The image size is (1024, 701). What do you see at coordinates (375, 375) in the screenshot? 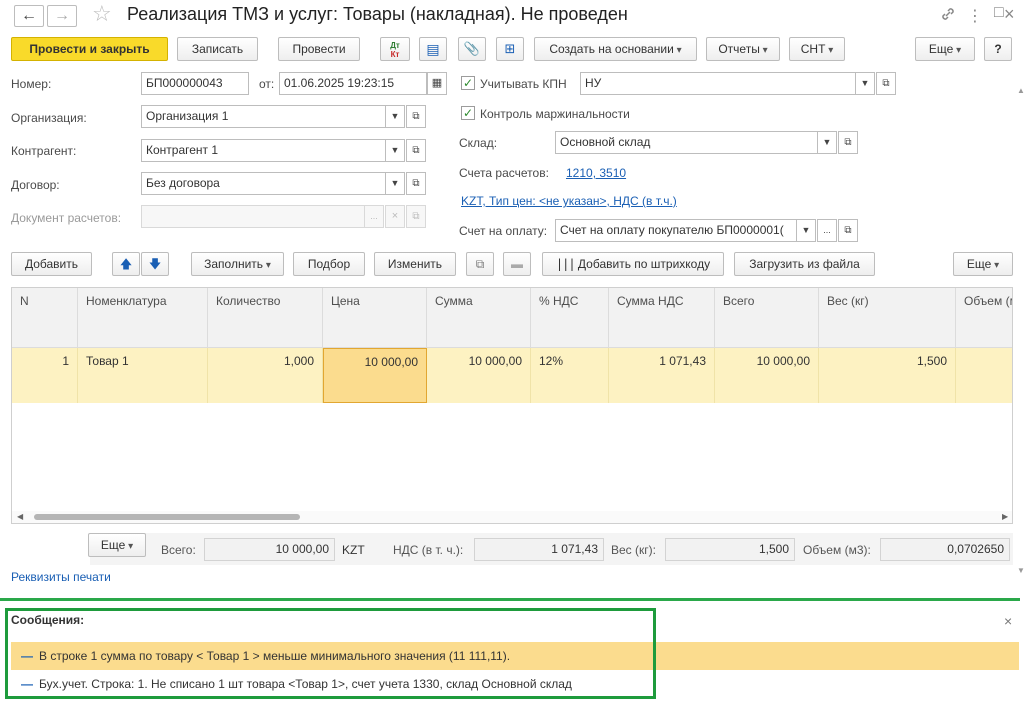
I see `price-cell: 10 000,00` at bounding box center [375, 375].